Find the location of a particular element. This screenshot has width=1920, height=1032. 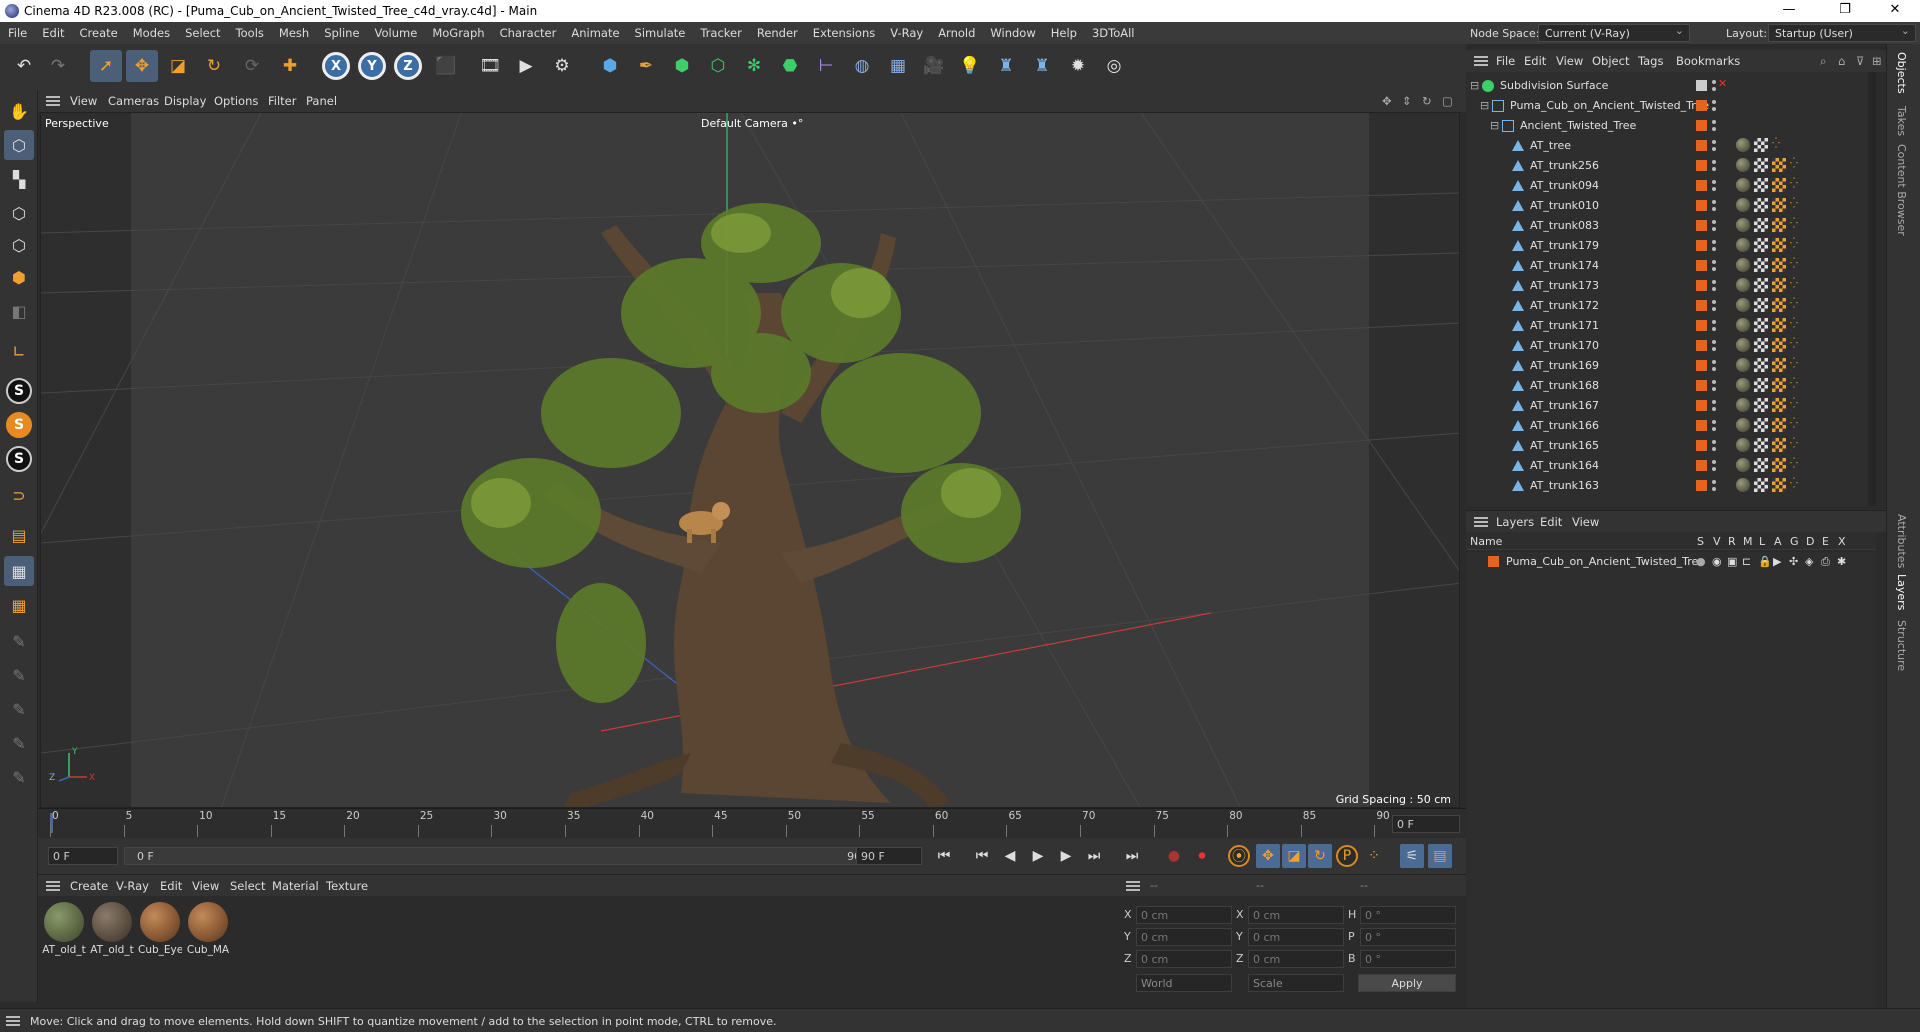

object-row: AT_trunk163 ⁛ is located at coordinates (1671, 486).